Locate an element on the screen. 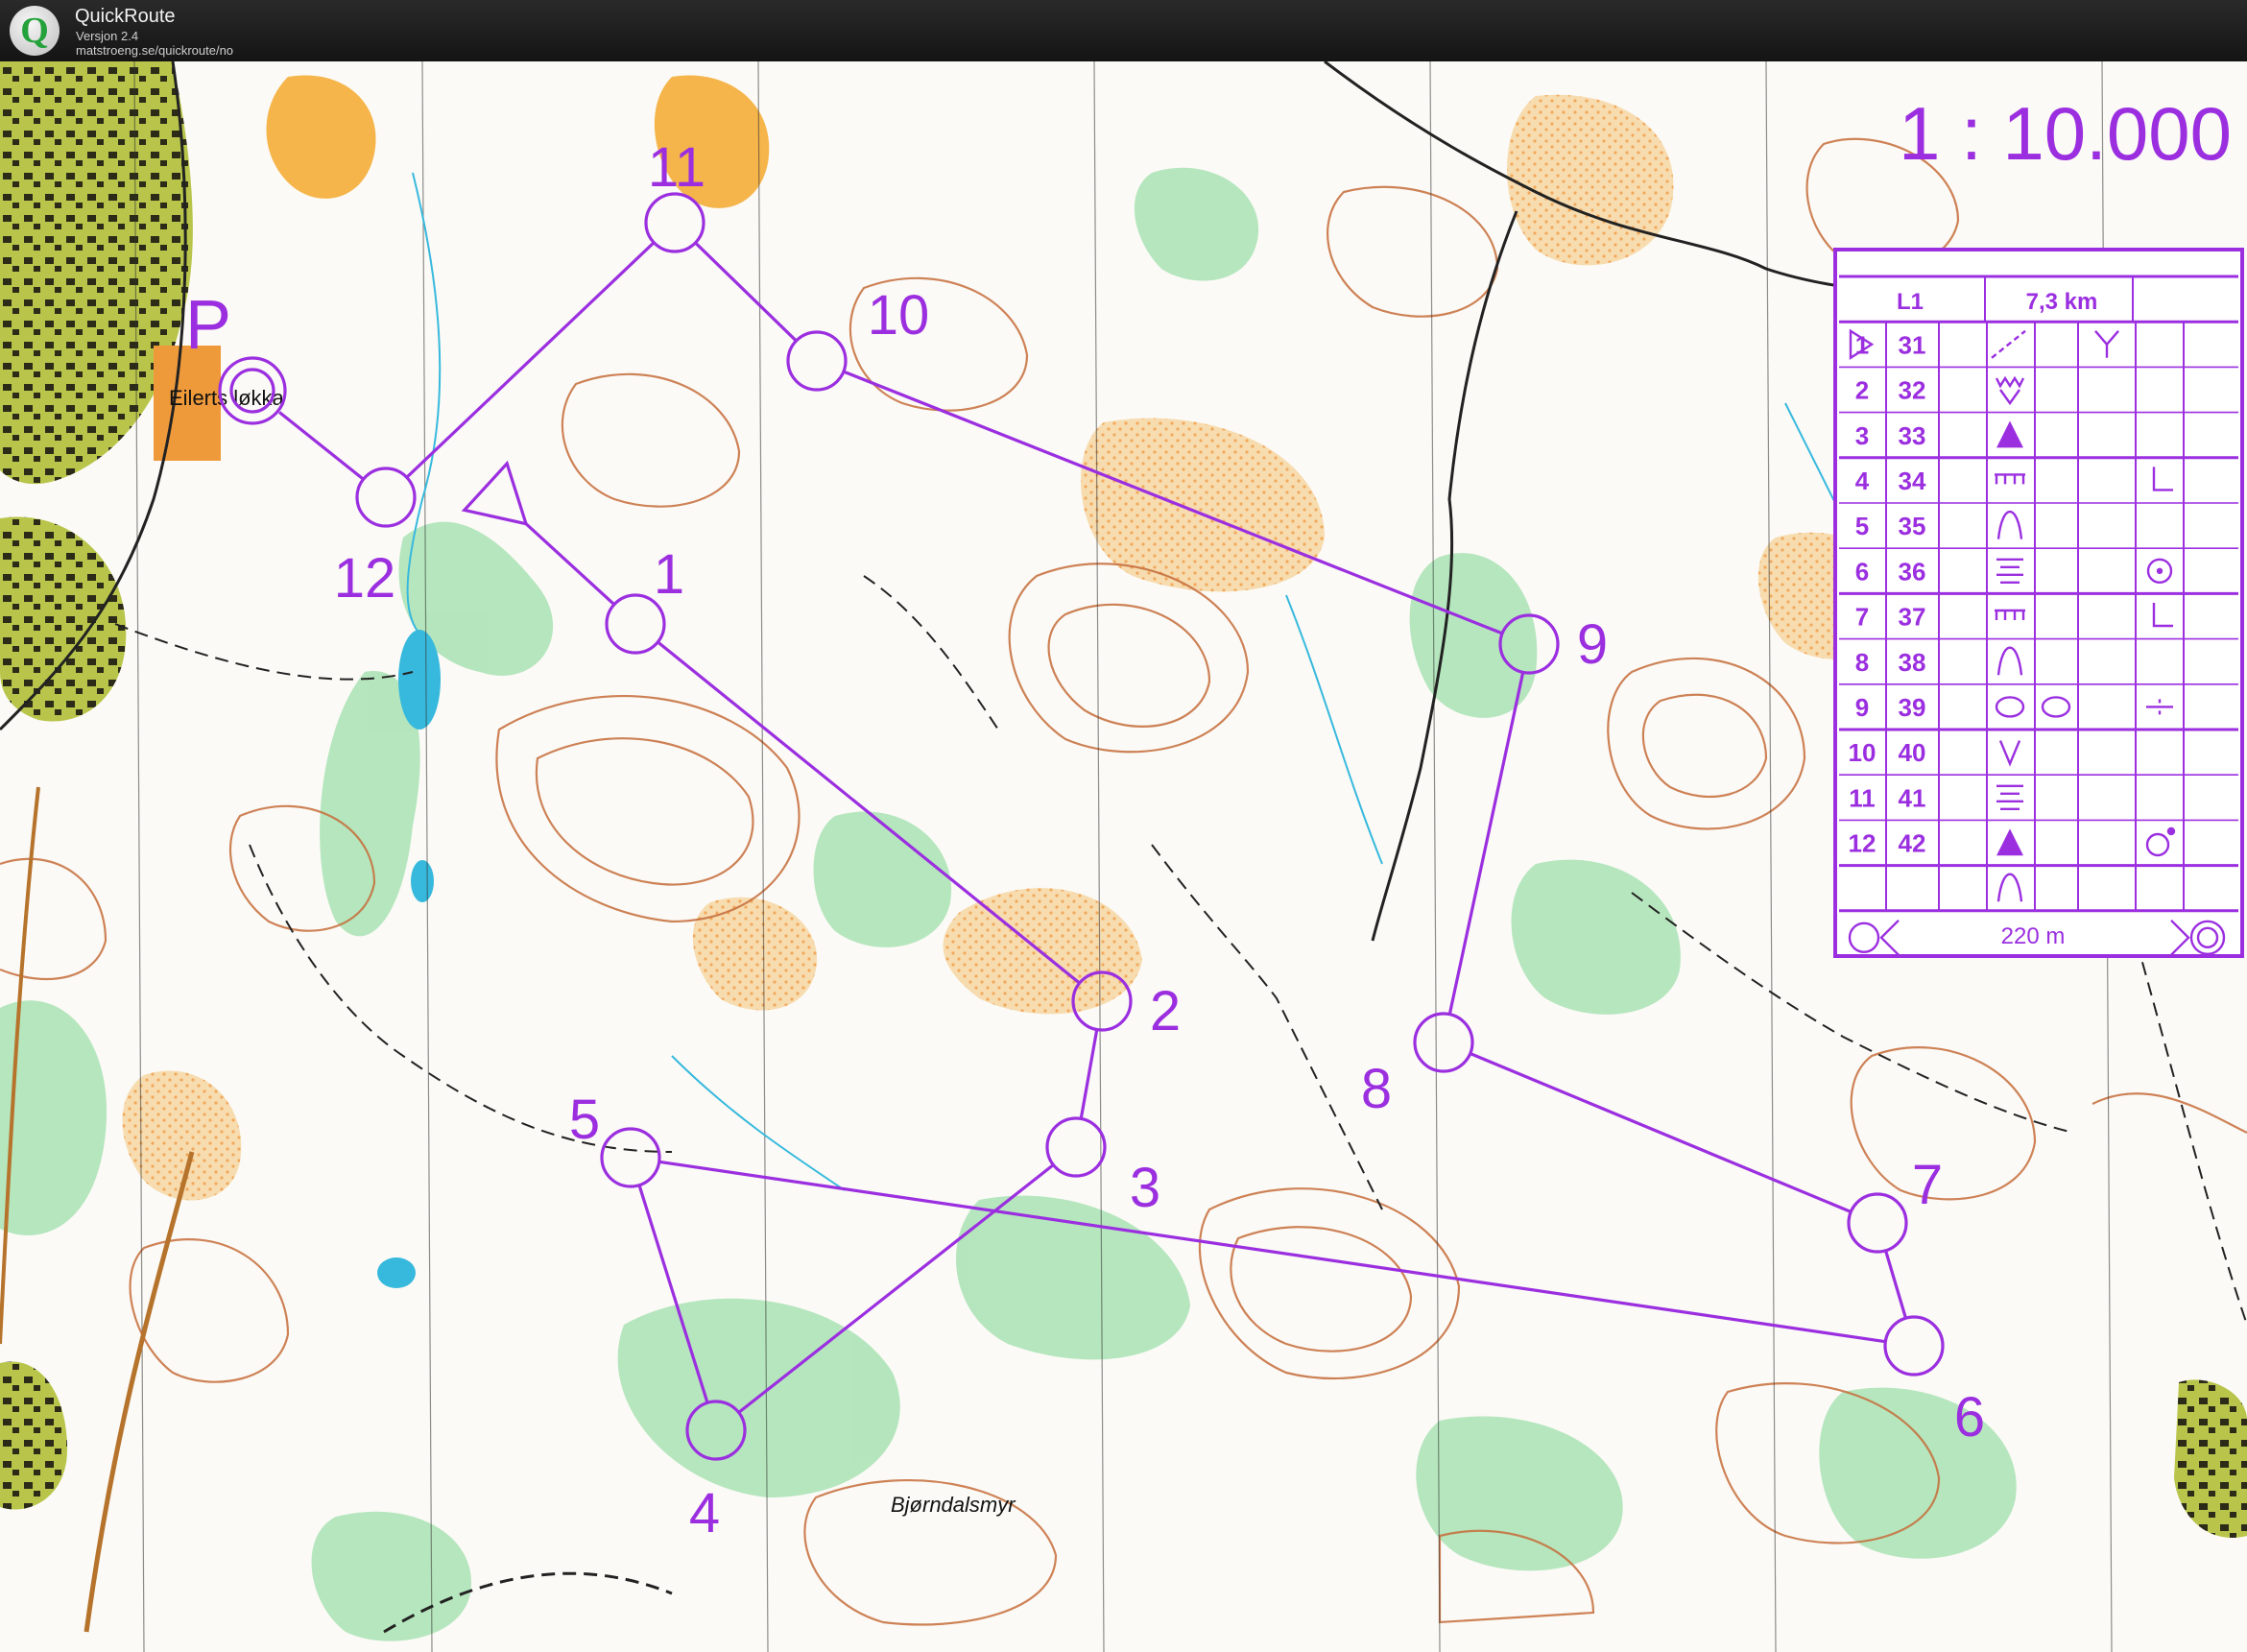 This screenshot has height=1652, width=2247. sheet-control-number: 12 is located at coordinates (1862, 843).